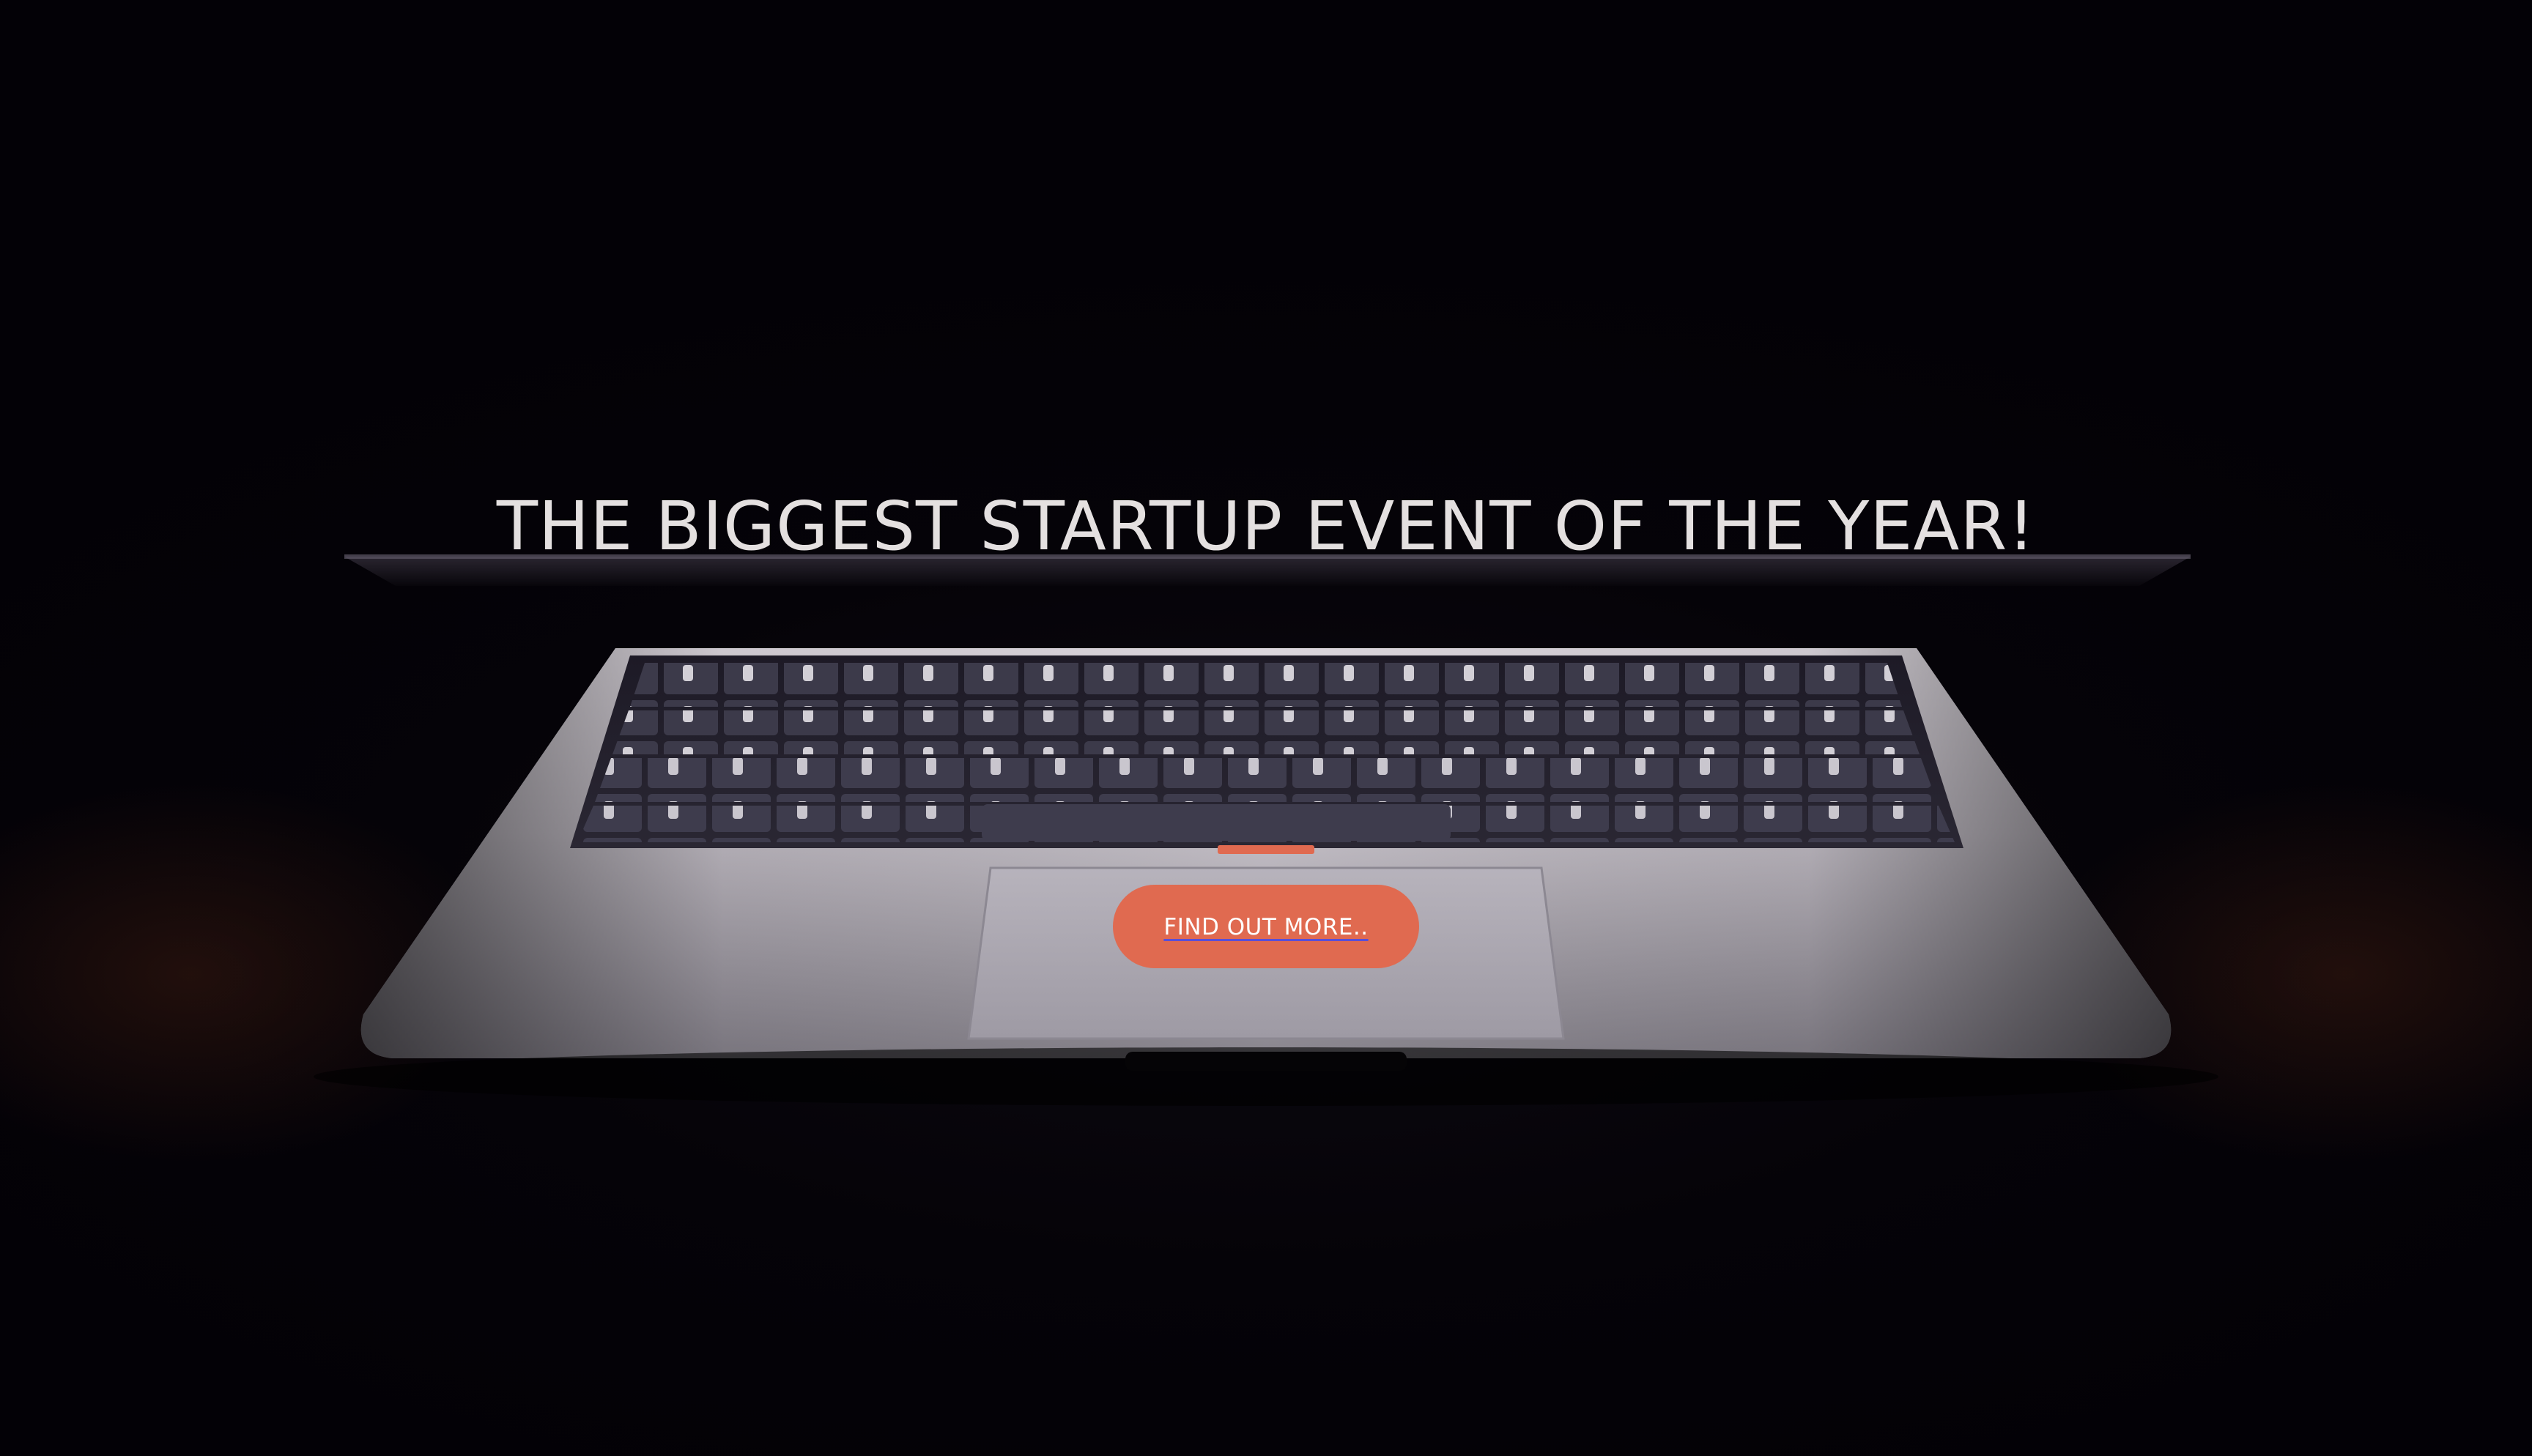 Image resolution: width=2532 pixels, height=1456 pixels. What do you see at coordinates (1266, 526) in the screenshot?
I see `hero-headline: THE BIGGEST STARTUP EVENT OF THE YEAR!` at bounding box center [1266, 526].